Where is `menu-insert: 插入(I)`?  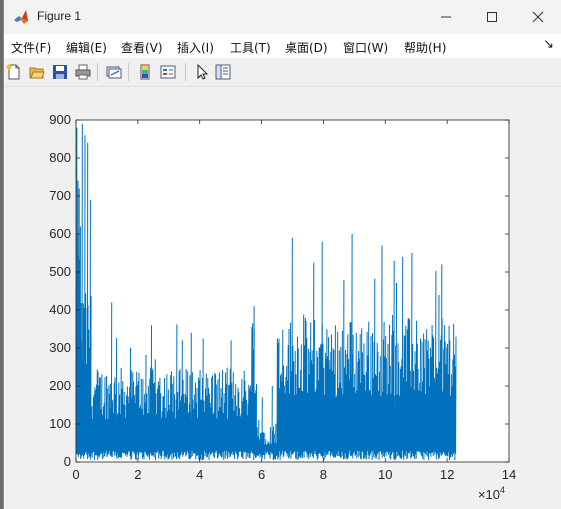 menu-insert: 插入(I) is located at coordinates (195, 47).